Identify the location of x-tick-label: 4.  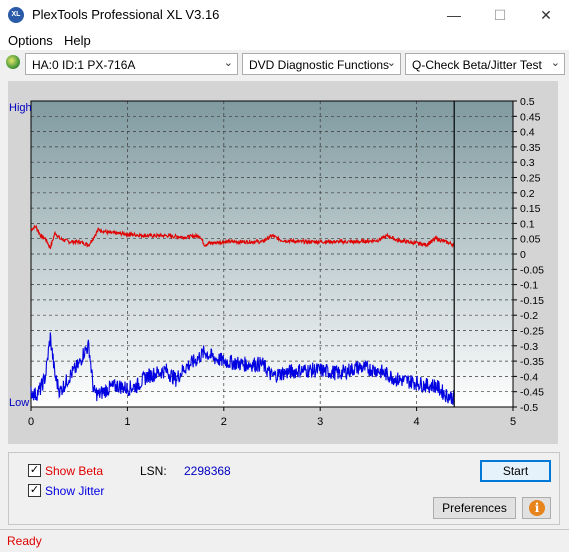
(417, 422).